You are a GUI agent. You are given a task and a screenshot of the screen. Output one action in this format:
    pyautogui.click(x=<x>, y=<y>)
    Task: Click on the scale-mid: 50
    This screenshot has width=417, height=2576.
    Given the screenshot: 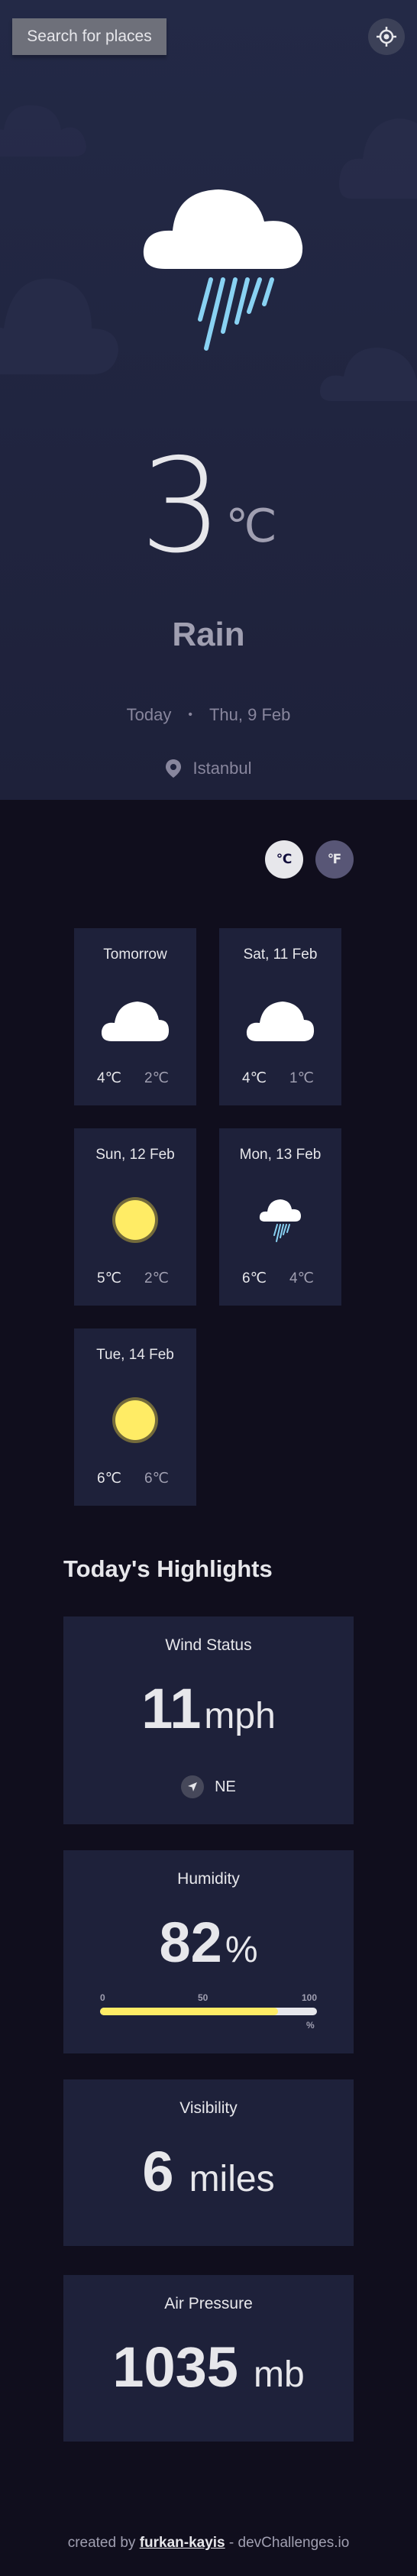 What is the action you would take?
    pyautogui.click(x=203, y=1997)
    